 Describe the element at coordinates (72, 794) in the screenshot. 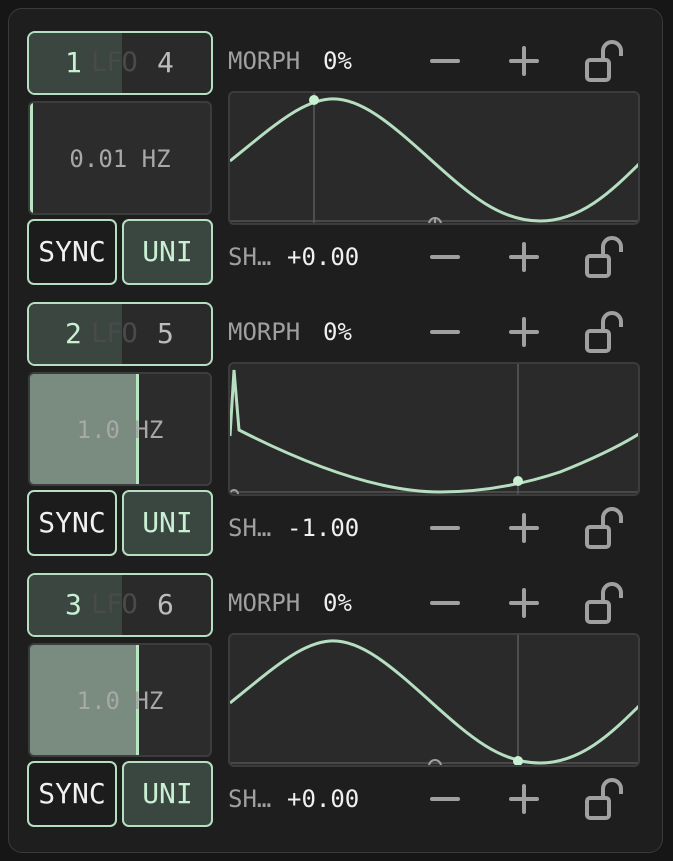

I see `sync-button-3: SYNC` at that location.